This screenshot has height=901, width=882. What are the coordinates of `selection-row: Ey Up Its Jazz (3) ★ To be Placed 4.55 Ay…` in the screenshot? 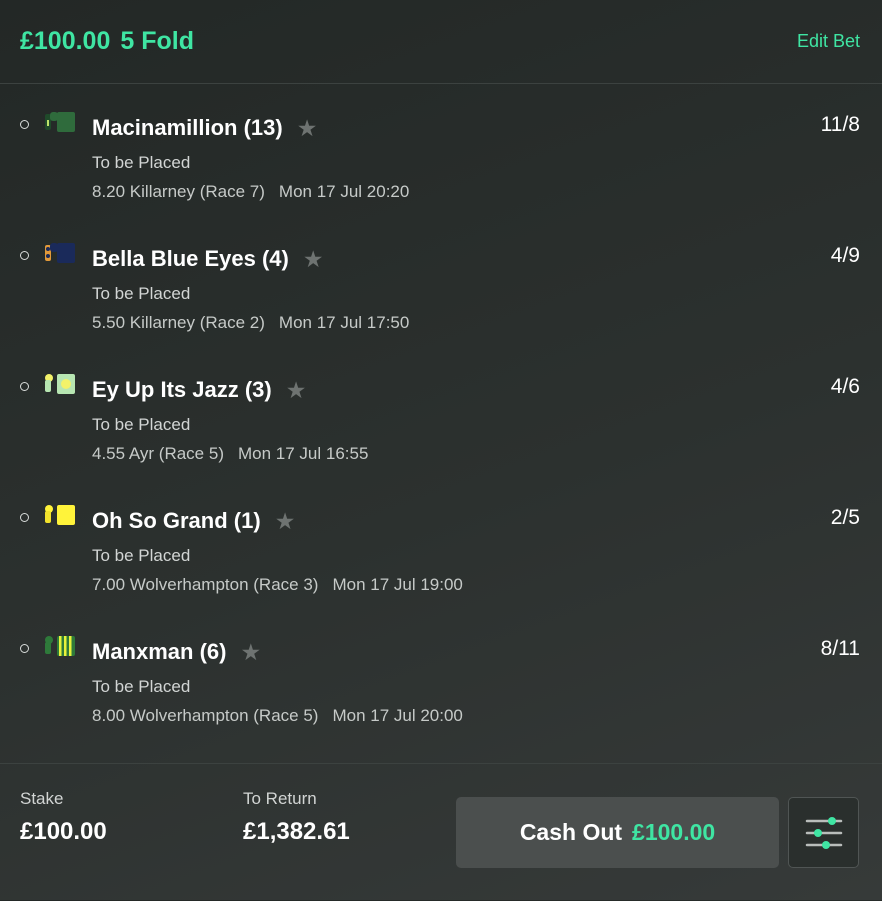 It's located at (441, 411).